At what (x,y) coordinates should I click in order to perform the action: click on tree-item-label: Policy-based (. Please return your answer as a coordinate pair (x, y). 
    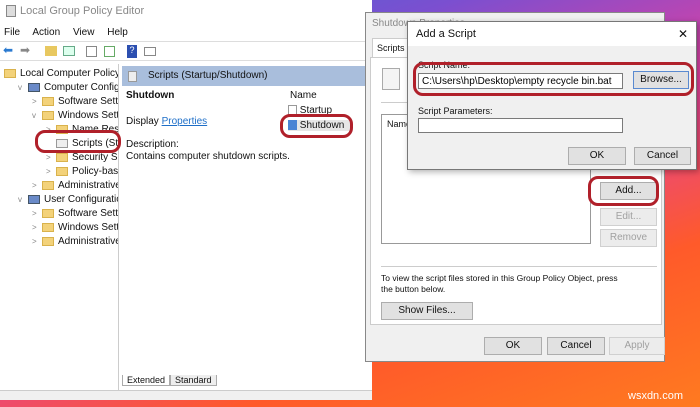
    Looking at the image, I should click on (95, 171).